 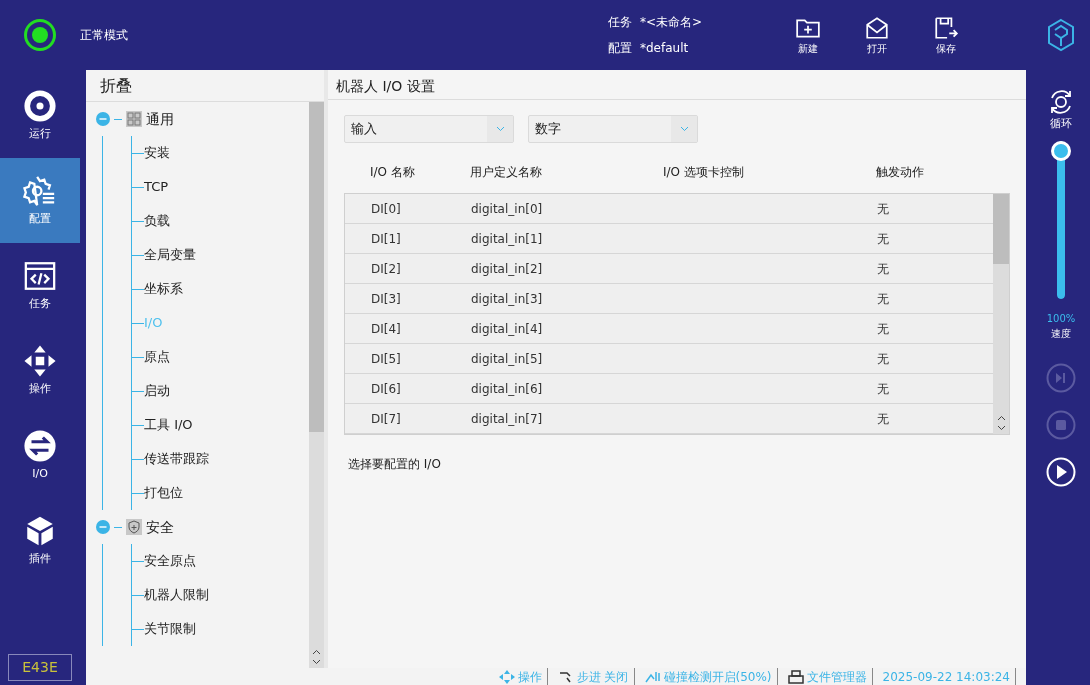 What do you see at coordinates (429, 129) in the screenshot?
I see `dropdown: 输入` at bounding box center [429, 129].